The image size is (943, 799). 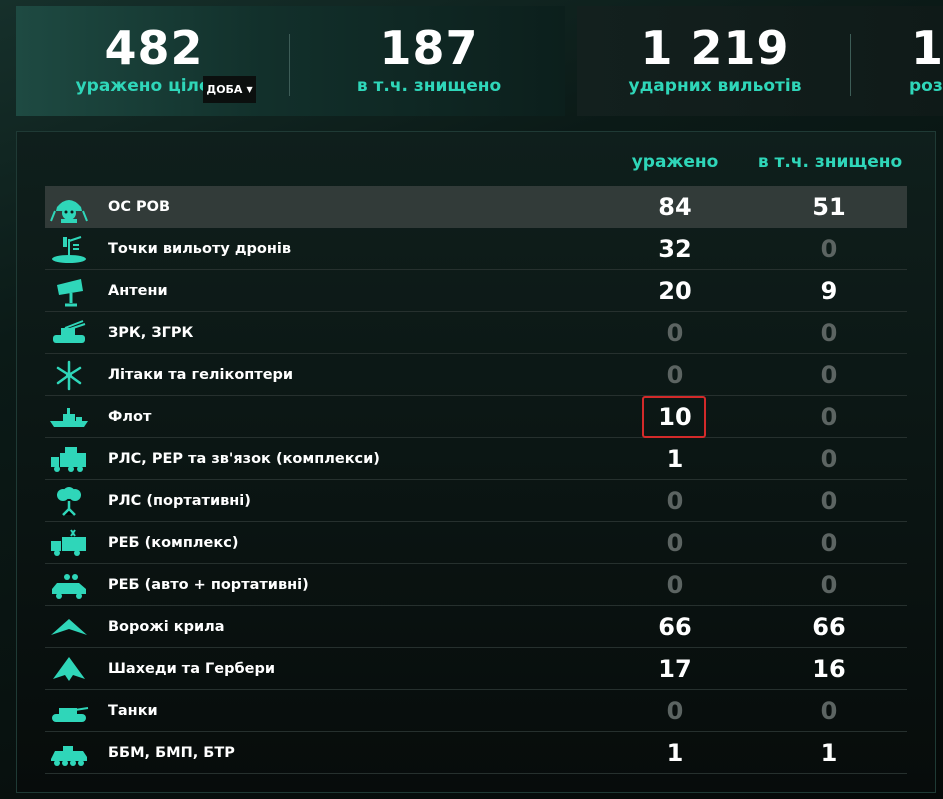 I want to click on chevron-down-icon: ▼, so click(x=249, y=89).